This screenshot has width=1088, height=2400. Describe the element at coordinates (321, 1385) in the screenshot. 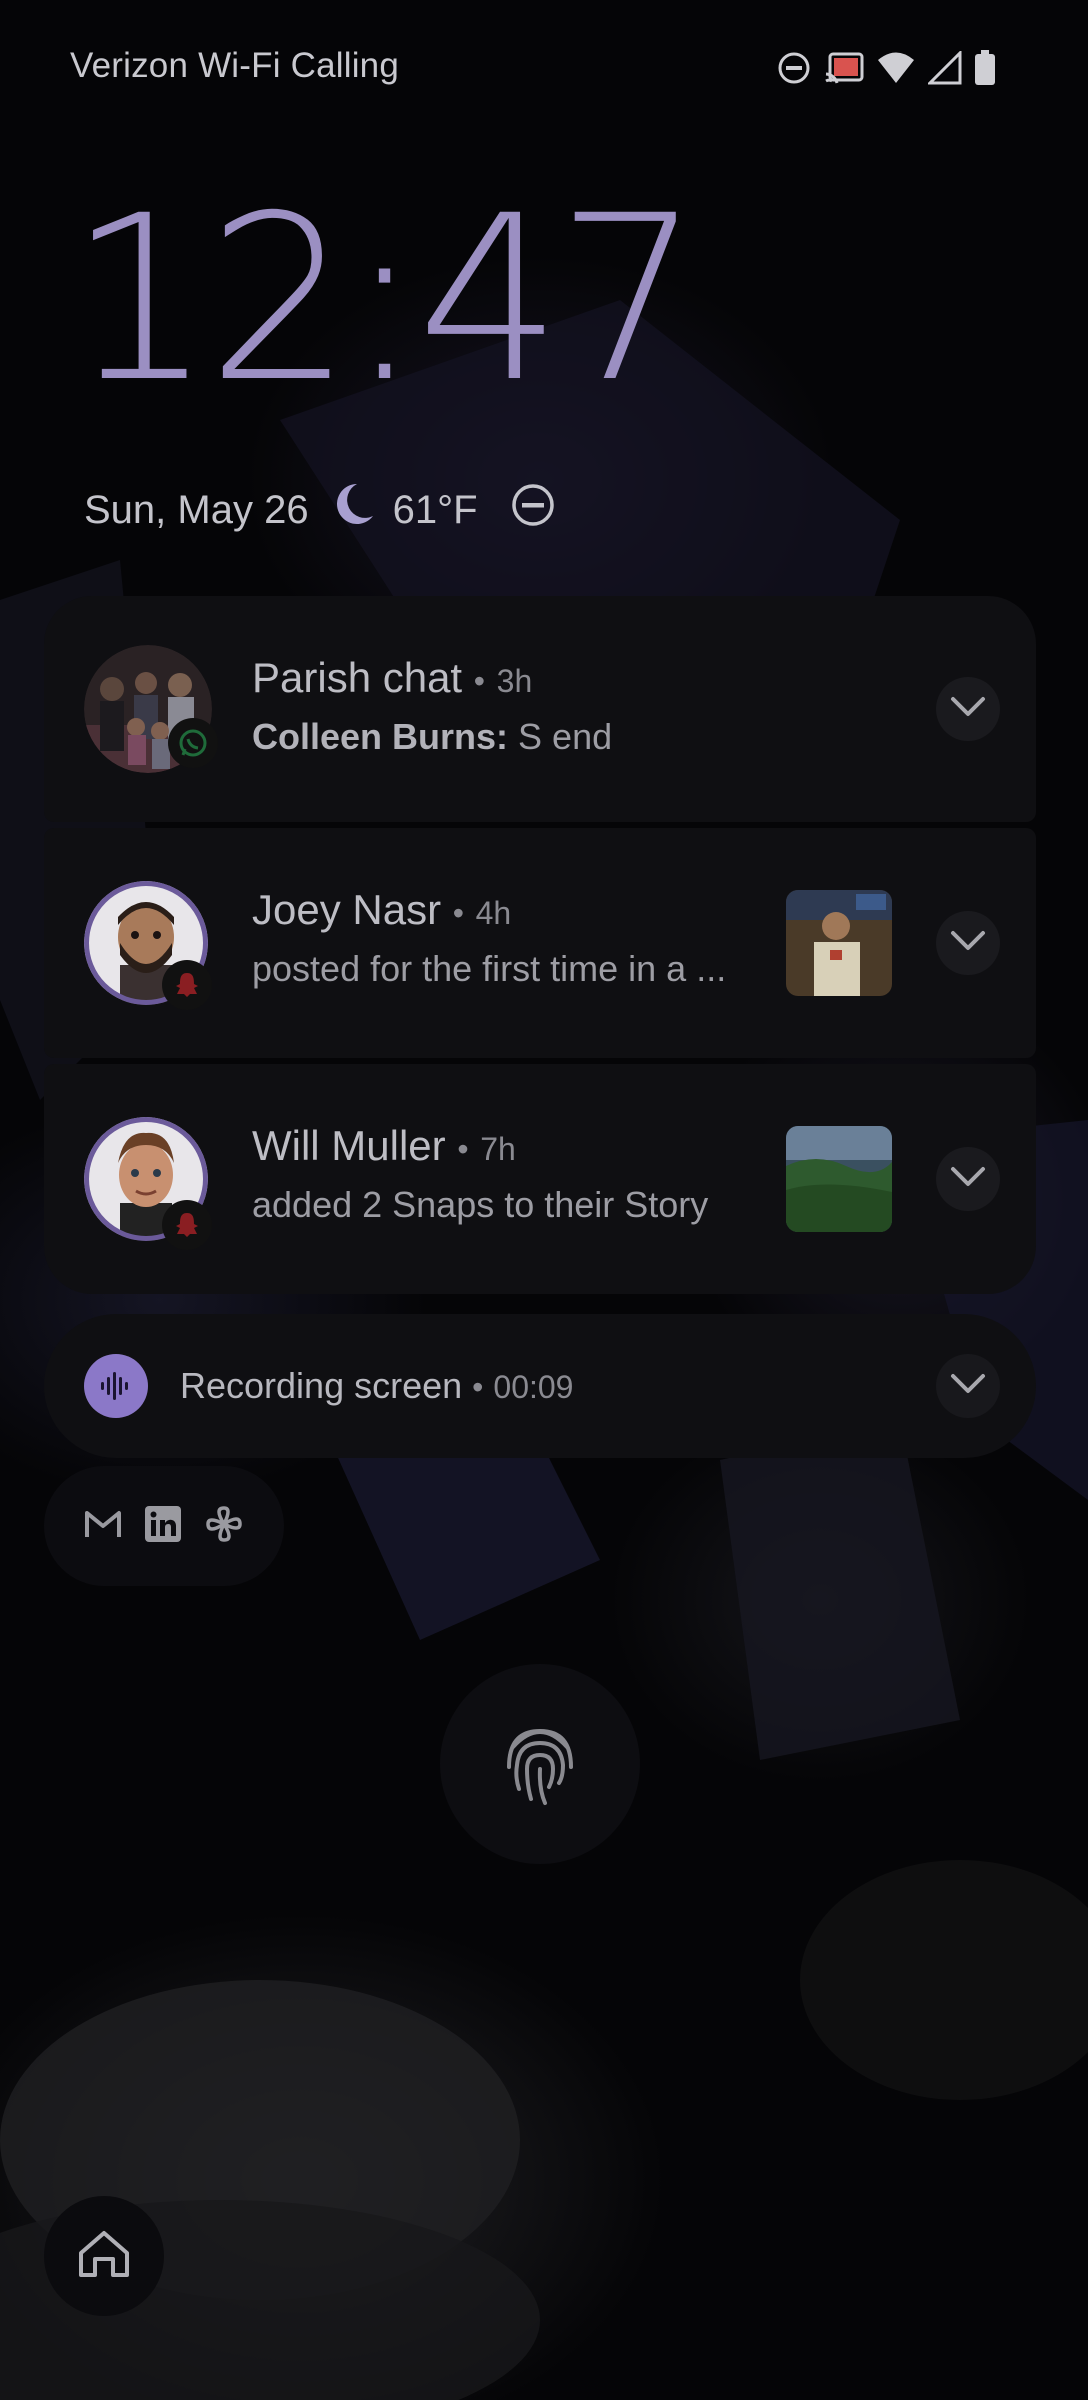

I see `recording-label: Recording screen` at that location.